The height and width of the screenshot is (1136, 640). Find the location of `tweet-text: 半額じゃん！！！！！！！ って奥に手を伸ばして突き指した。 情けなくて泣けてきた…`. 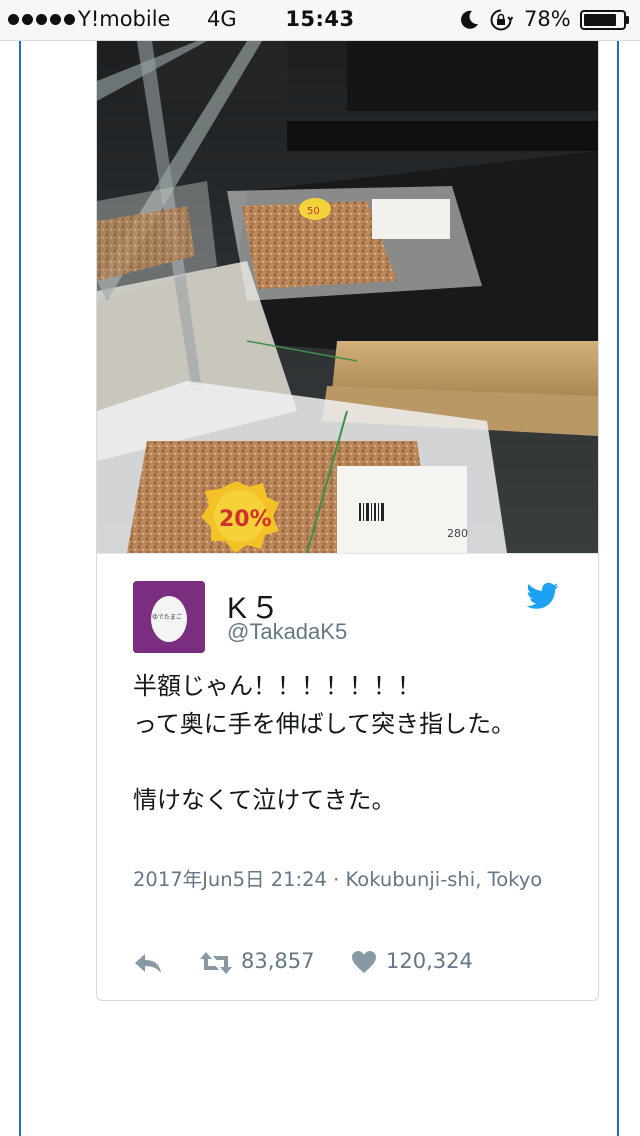

tweet-text: 半額じゃん！！！！！！！ って奥に手を伸ばして突き指した。 情けなくて泣けてきた… is located at coordinates (324, 743).